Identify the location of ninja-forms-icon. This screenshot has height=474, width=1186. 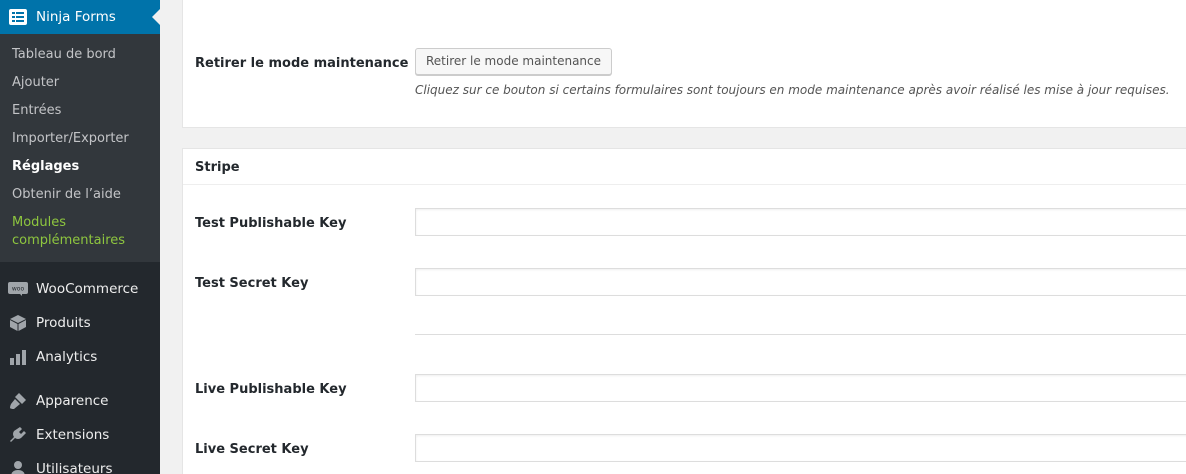
(18, 17).